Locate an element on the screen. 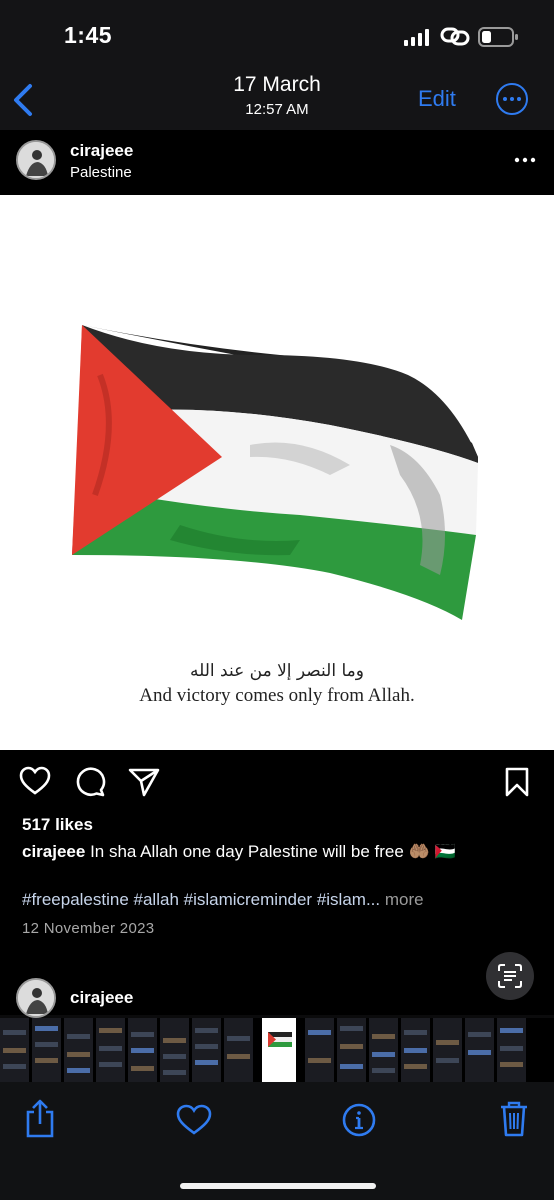 This screenshot has height=1200, width=554. battery-icon is located at coordinates (498, 37).